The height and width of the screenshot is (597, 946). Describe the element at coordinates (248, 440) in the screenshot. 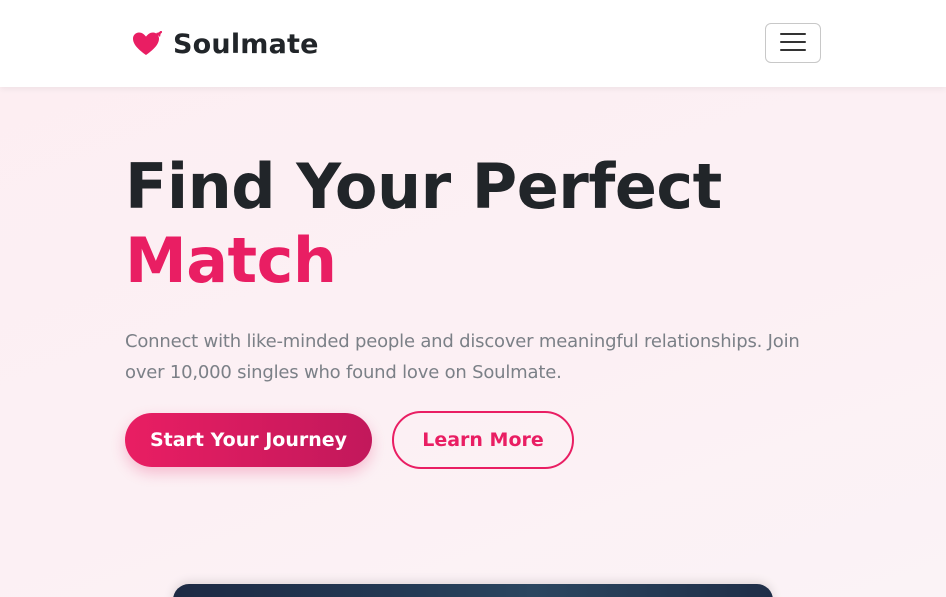

I see `start-journey-button: Start Your Journey` at that location.